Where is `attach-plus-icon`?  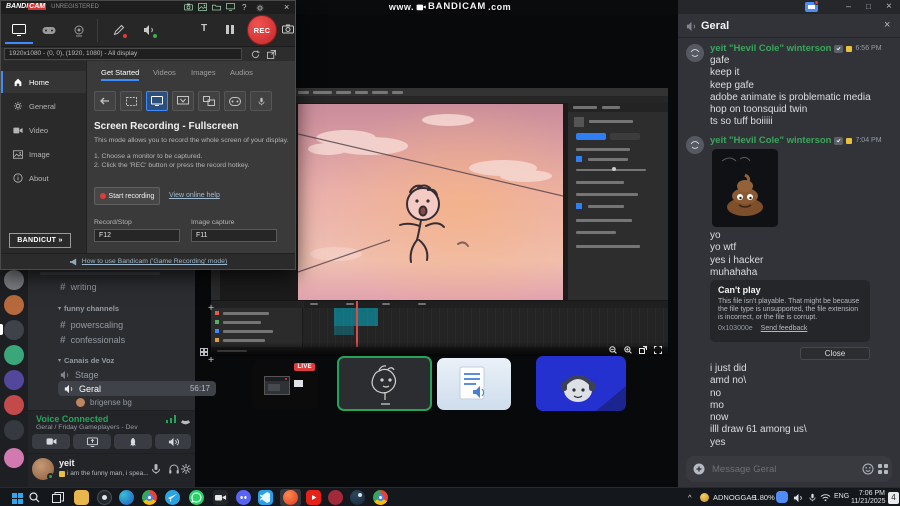
attach-plus-icon is located at coordinates (699, 469).